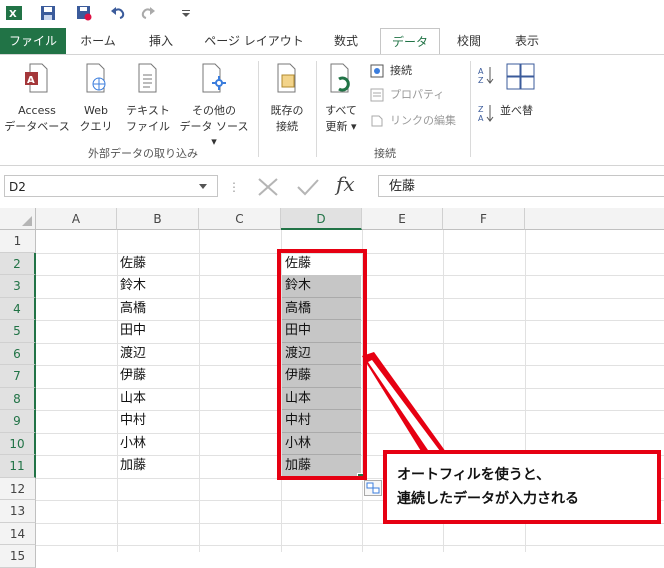 The width and height of the screenshot is (664, 568). I want to click on annotation-callout: オートフィルを使うと、 連続したデータが入力される, so click(522, 487).